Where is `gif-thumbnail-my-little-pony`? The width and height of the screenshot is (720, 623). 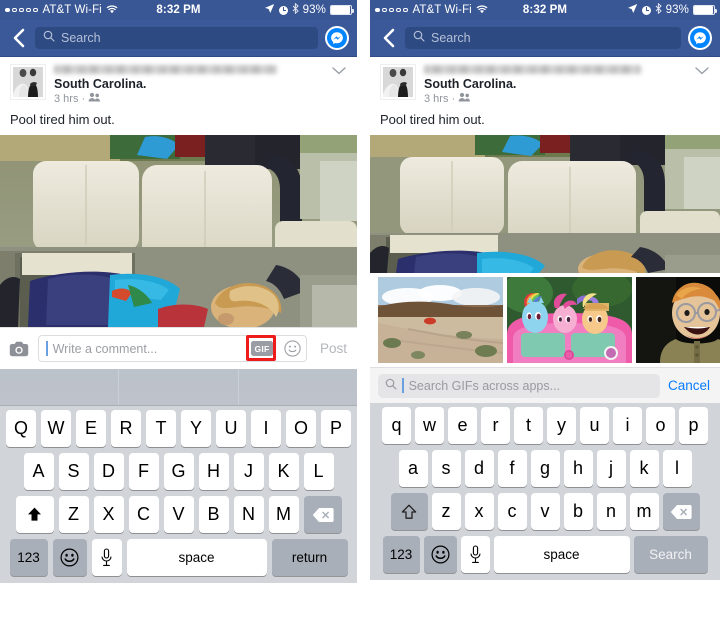
gif-thumbnail-my-little-pony is located at coordinates (569, 320).